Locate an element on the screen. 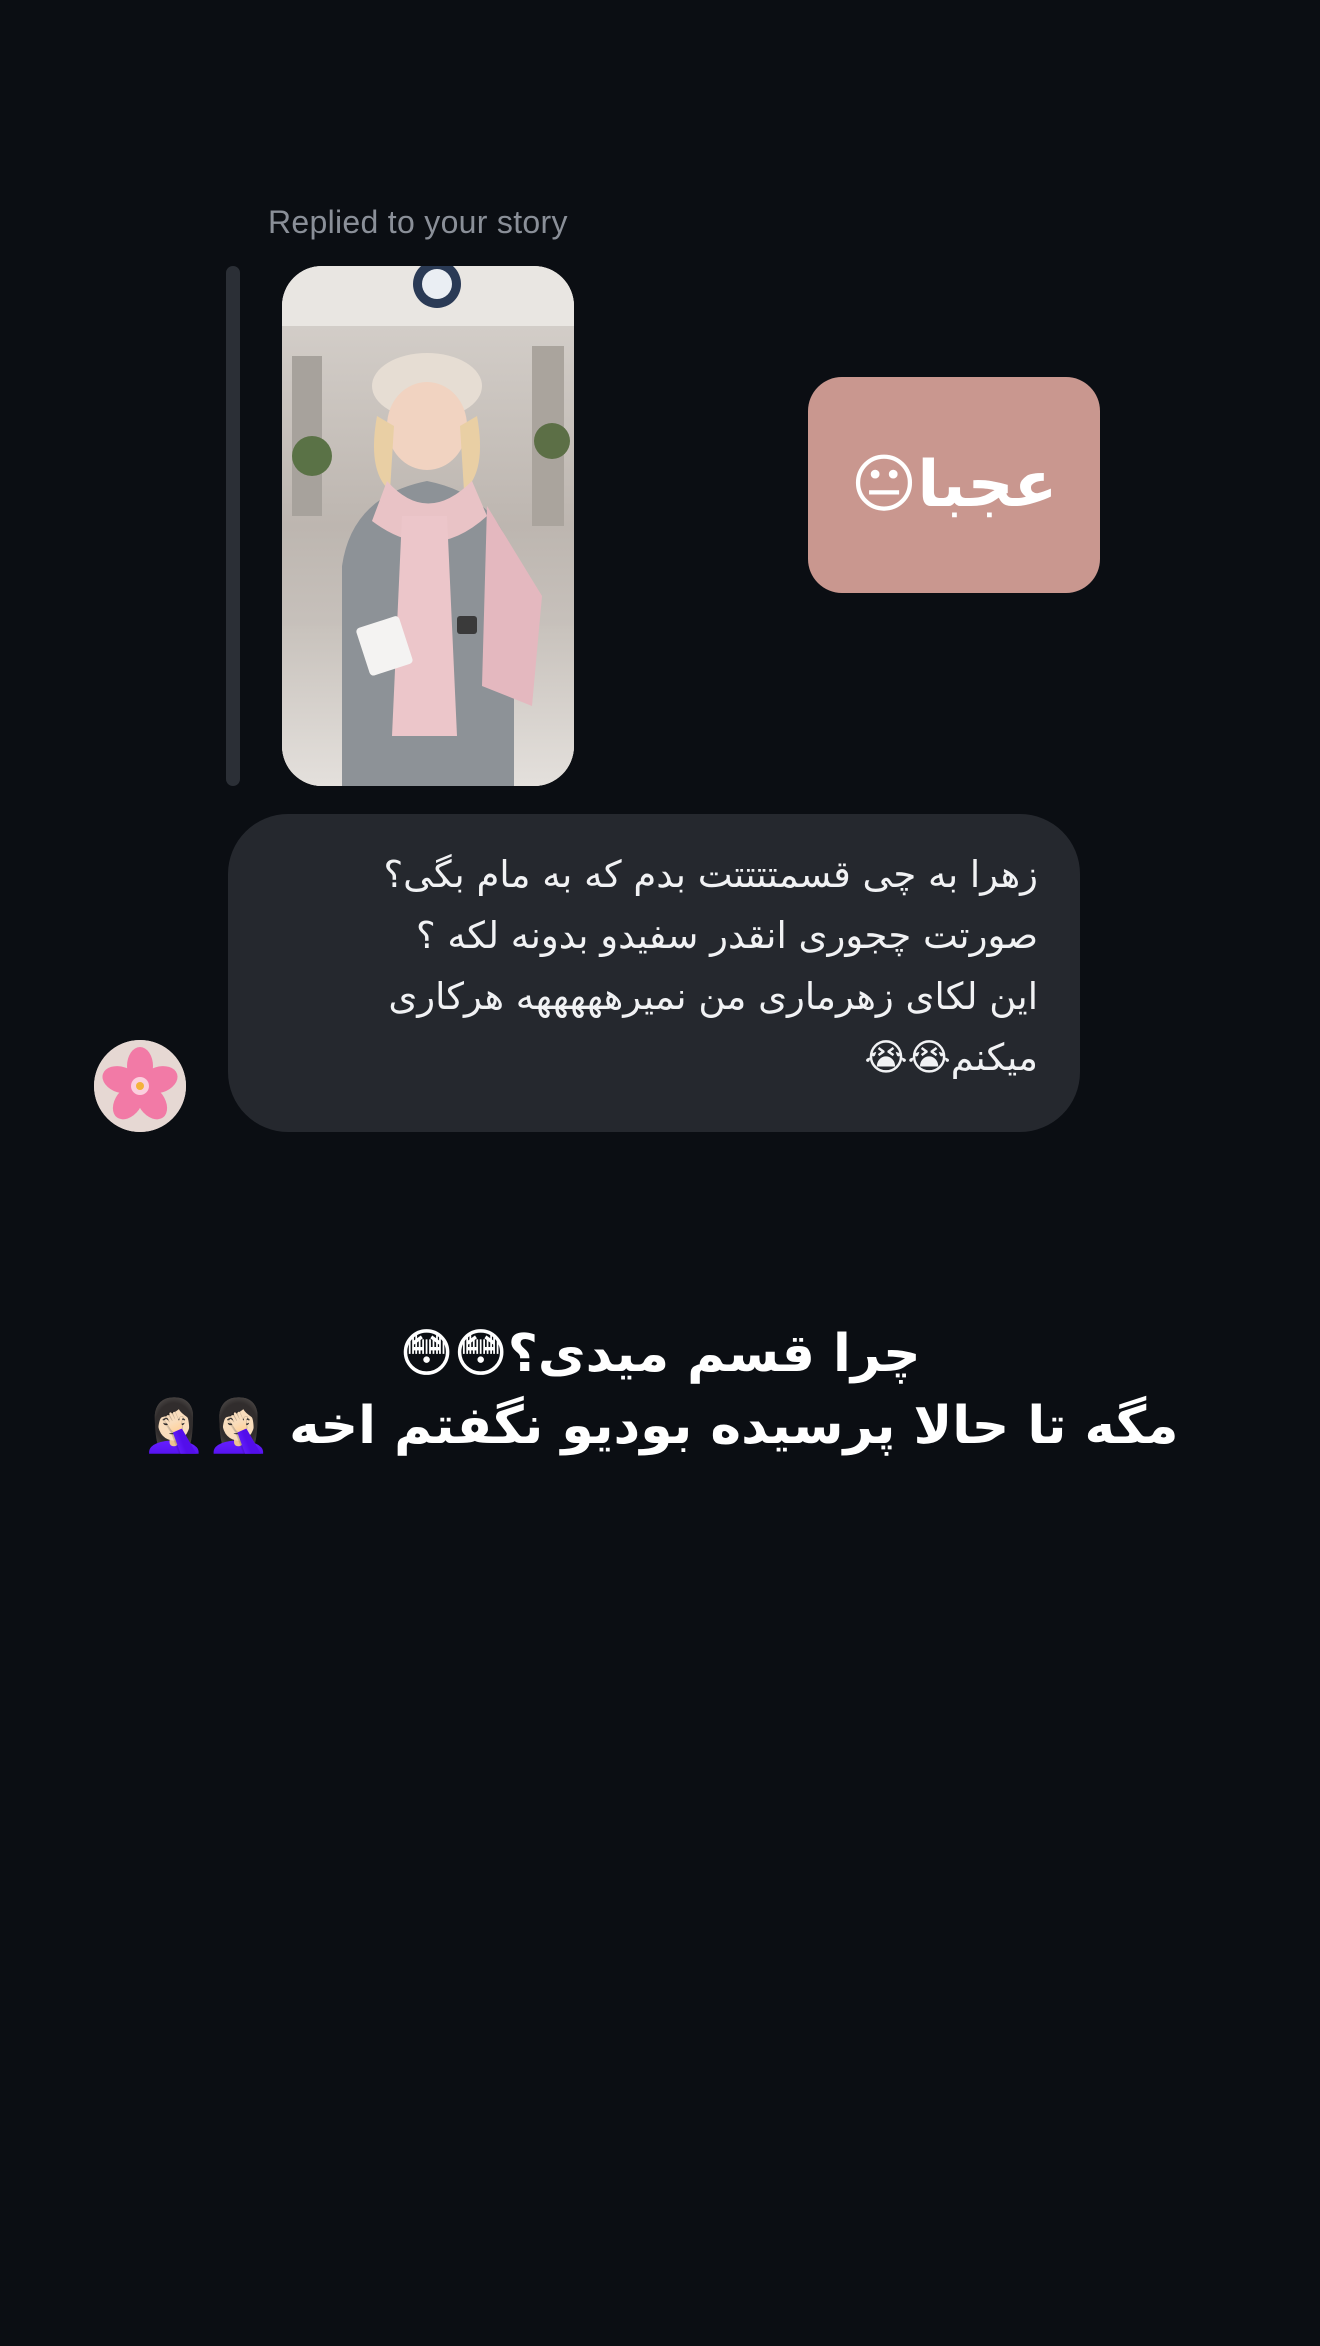 The height and width of the screenshot is (2346, 1320). story-reaction-sticker: عجبا😐 is located at coordinates (954, 485).